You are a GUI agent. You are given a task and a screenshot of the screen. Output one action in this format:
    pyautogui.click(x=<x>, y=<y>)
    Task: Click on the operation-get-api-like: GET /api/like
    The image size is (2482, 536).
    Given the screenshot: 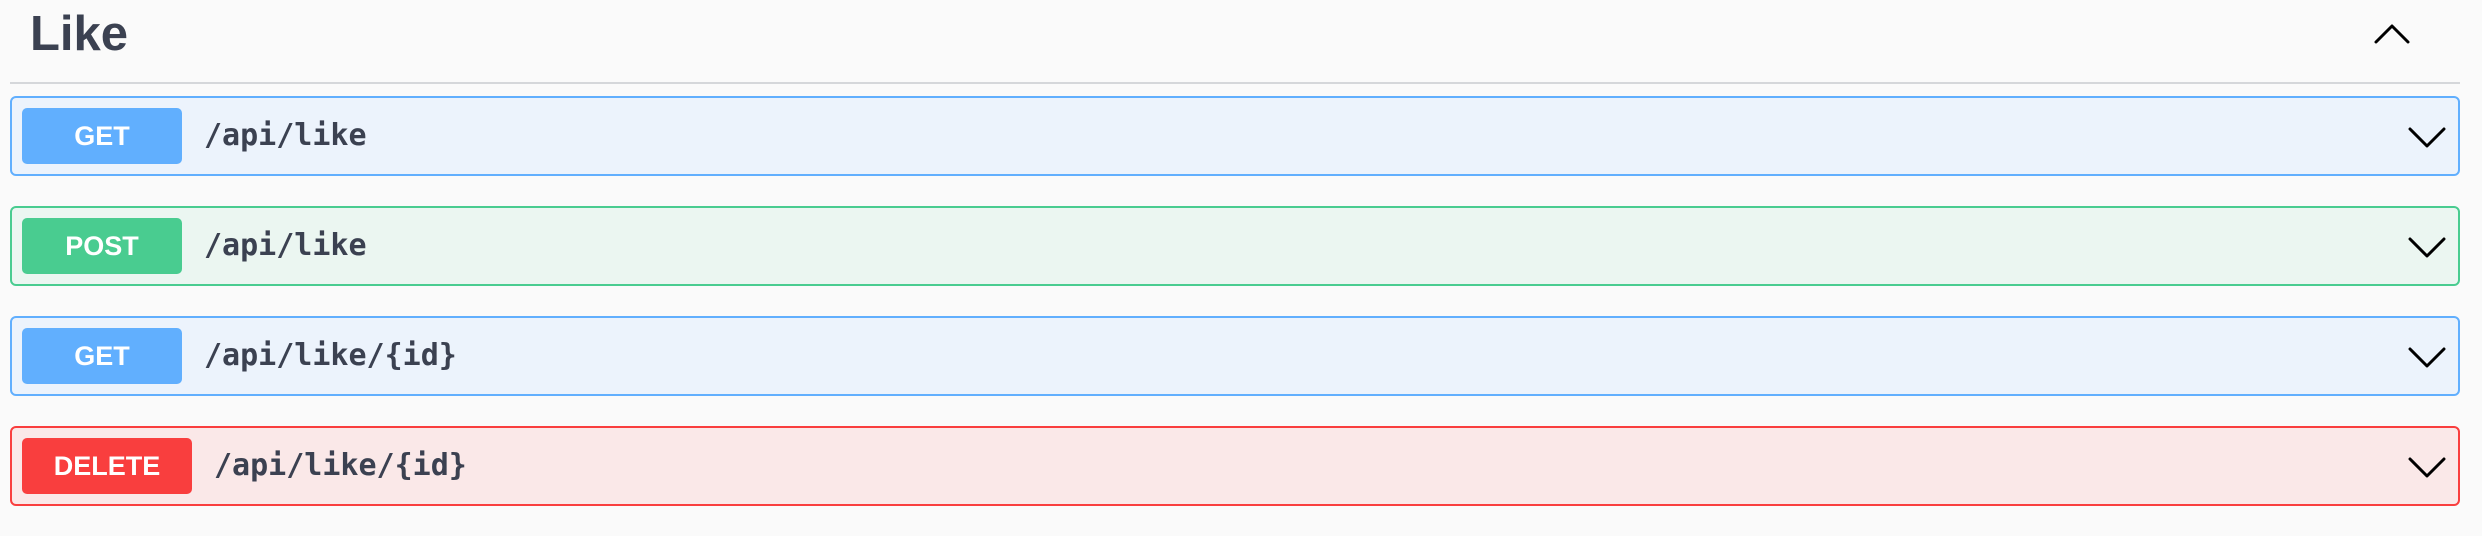 What is the action you would take?
    pyautogui.click(x=1235, y=136)
    